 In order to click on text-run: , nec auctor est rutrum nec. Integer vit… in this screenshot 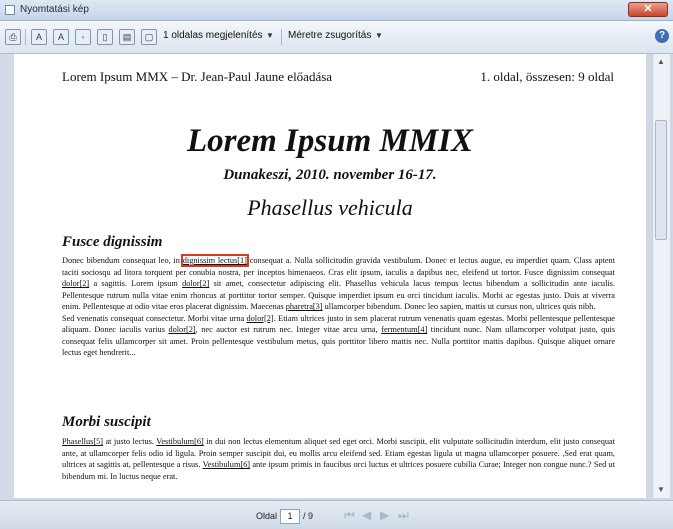, I will do `click(288, 329)`.